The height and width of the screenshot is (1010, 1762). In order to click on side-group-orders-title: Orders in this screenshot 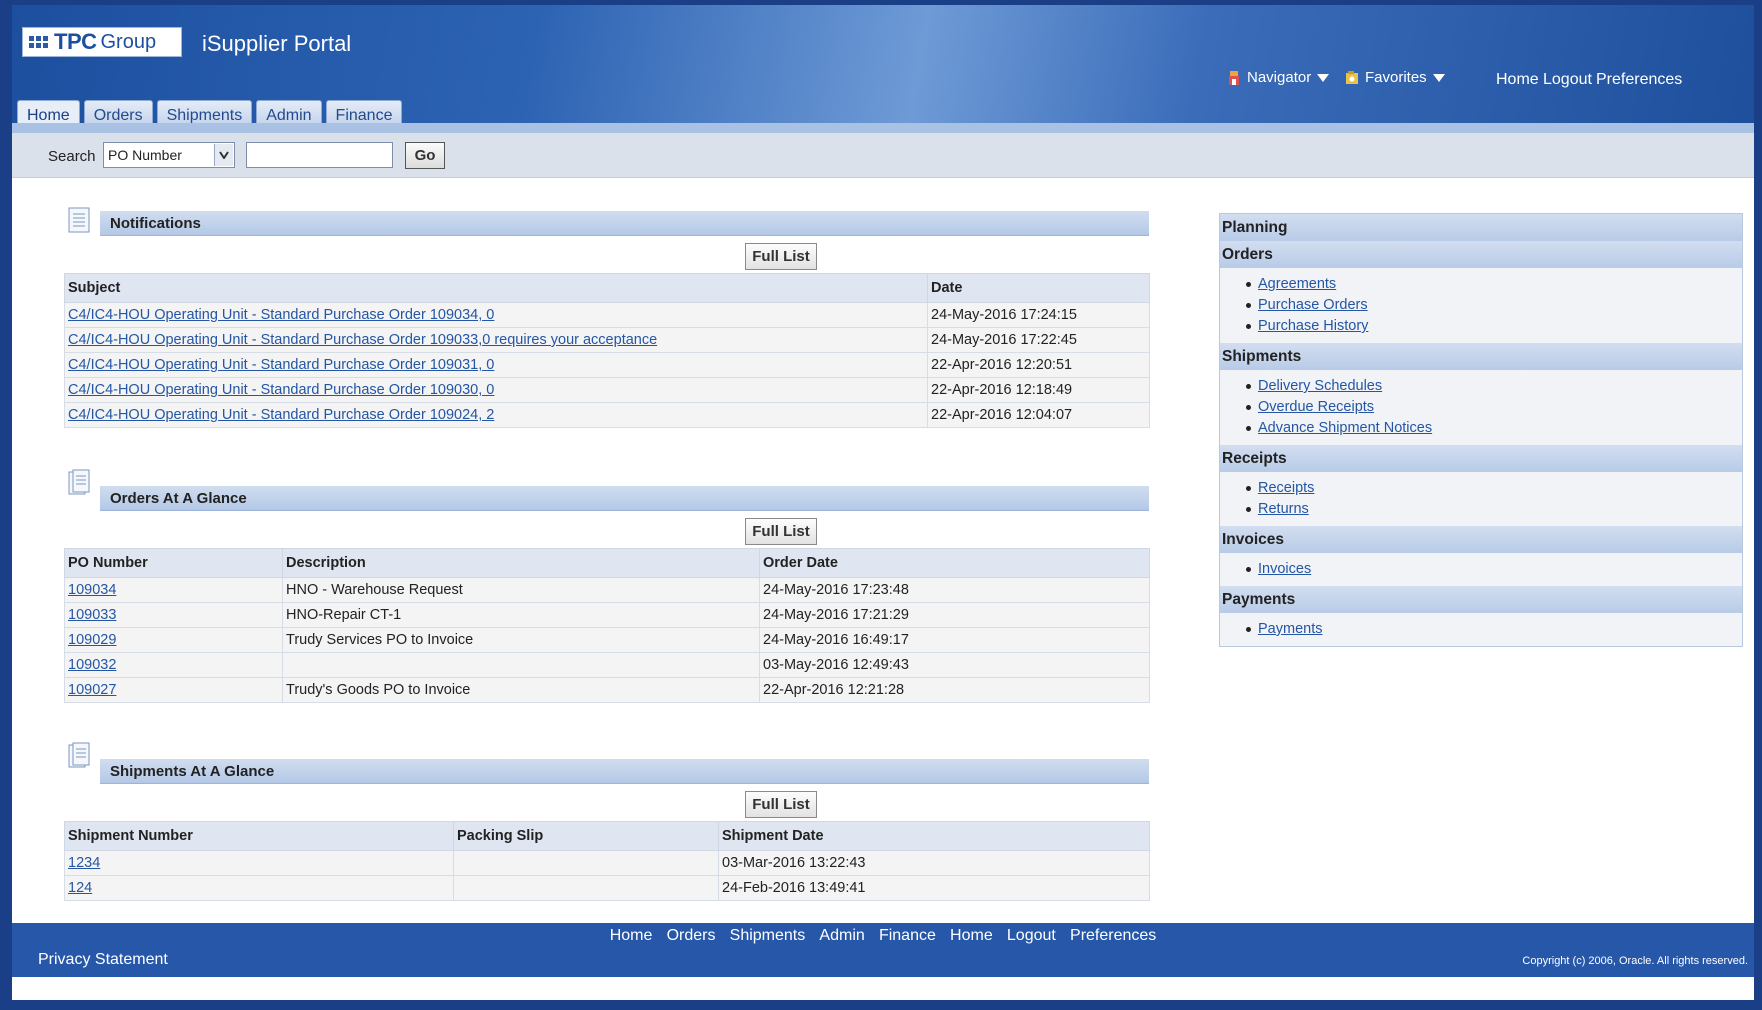, I will do `click(1481, 254)`.